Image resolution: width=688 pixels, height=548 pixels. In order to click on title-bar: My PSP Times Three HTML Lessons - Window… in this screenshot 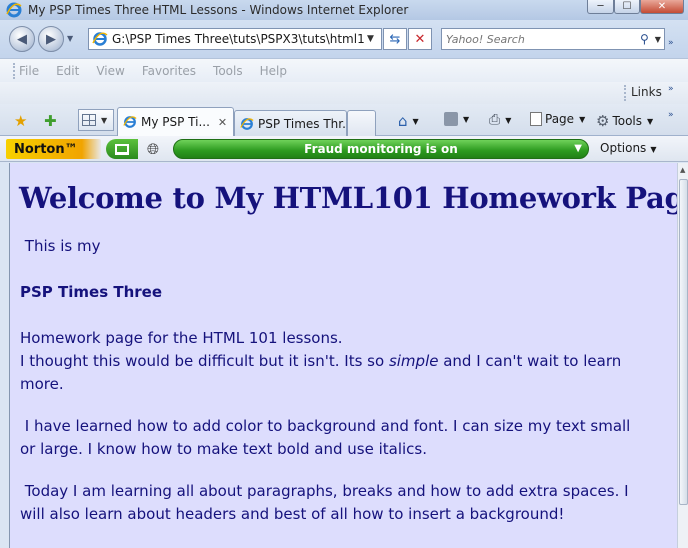, I will do `click(344, 10)`.